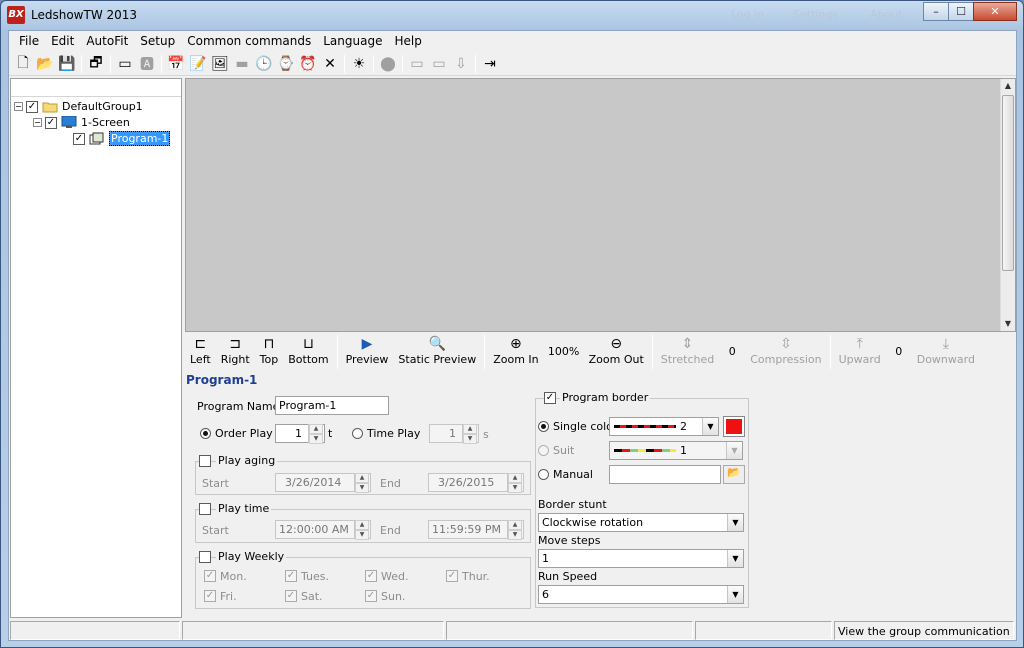 The width and height of the screenshot is (1024, 648). I want to click on run-speed-label: Run Speed, so click(568, 576).